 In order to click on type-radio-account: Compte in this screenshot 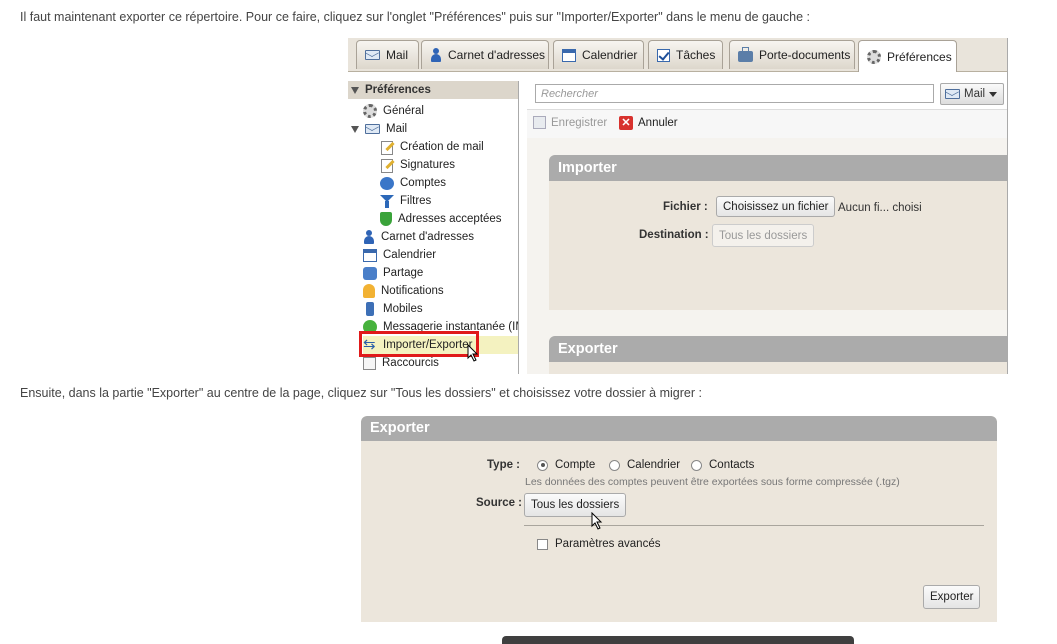, I will do `click(566, 465)`.